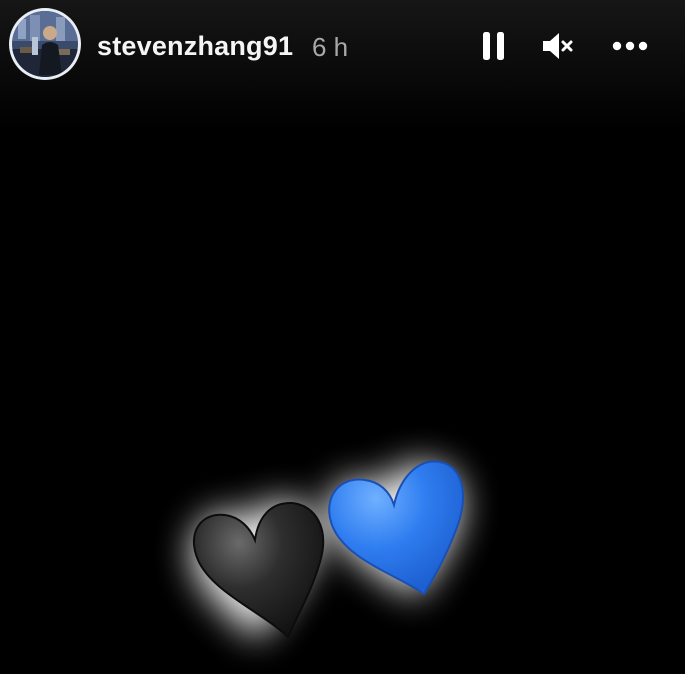 The image size is (685, 674). I want to click on hearts-sticker, so click(327, 550).